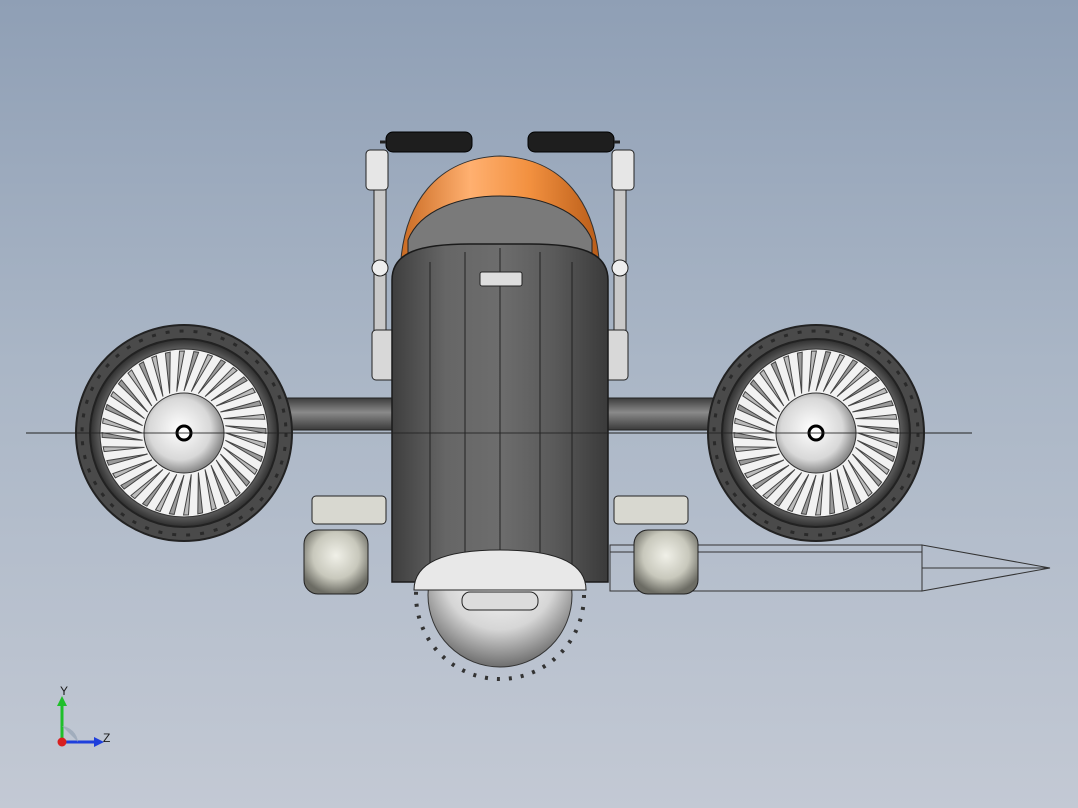  What do you see at coordinates (500, 601) in the screenshot?
I see `cap-handle` at bounding box center [500, 601].